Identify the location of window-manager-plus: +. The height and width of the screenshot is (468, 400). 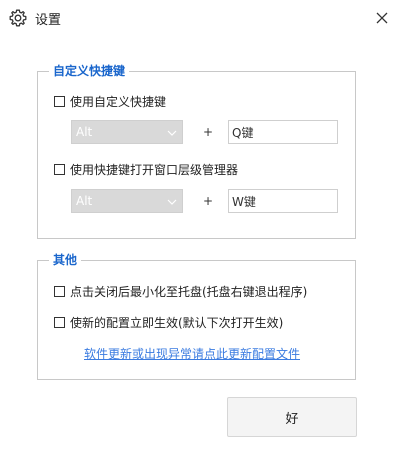
(208, 201).